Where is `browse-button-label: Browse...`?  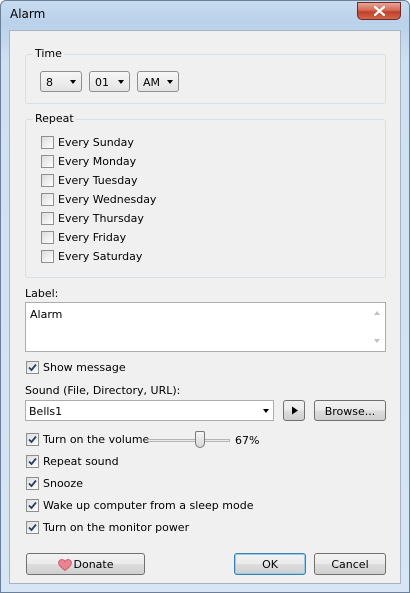 browse-button-label: Browse... is located at coordinates (350, 411).